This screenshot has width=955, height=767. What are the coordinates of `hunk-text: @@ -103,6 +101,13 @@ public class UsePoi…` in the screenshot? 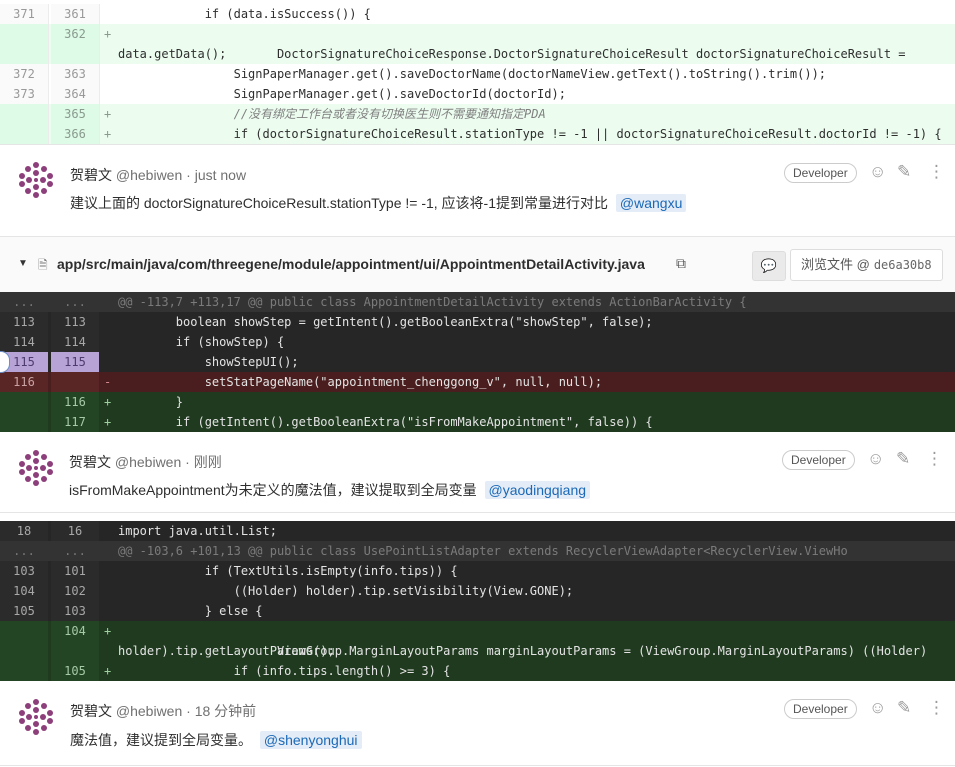 It's located at (483, 551).